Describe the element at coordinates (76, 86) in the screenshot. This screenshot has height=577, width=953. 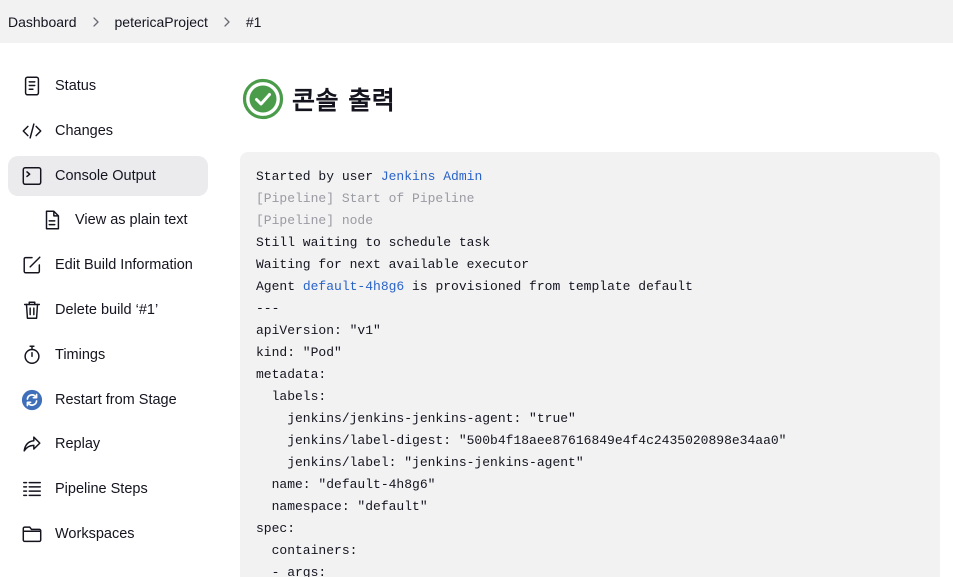
I see `sidebar-item-label: Status` at that location.